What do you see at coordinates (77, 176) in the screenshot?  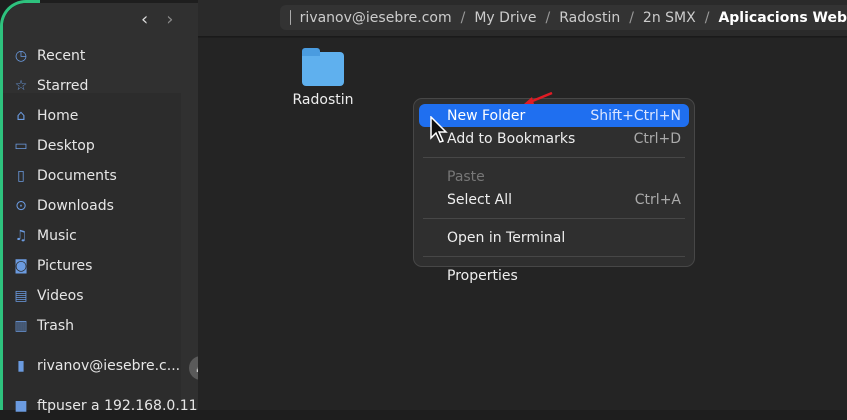 I see `sidebar-item-label: Documents` at bounding box center [77, 176].